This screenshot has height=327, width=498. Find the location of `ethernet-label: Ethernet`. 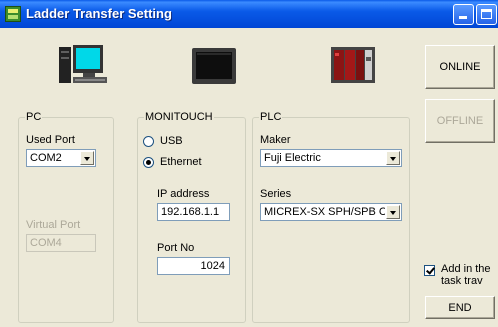

ethernet-label: Ethernet is located at coordinates (181, 162).